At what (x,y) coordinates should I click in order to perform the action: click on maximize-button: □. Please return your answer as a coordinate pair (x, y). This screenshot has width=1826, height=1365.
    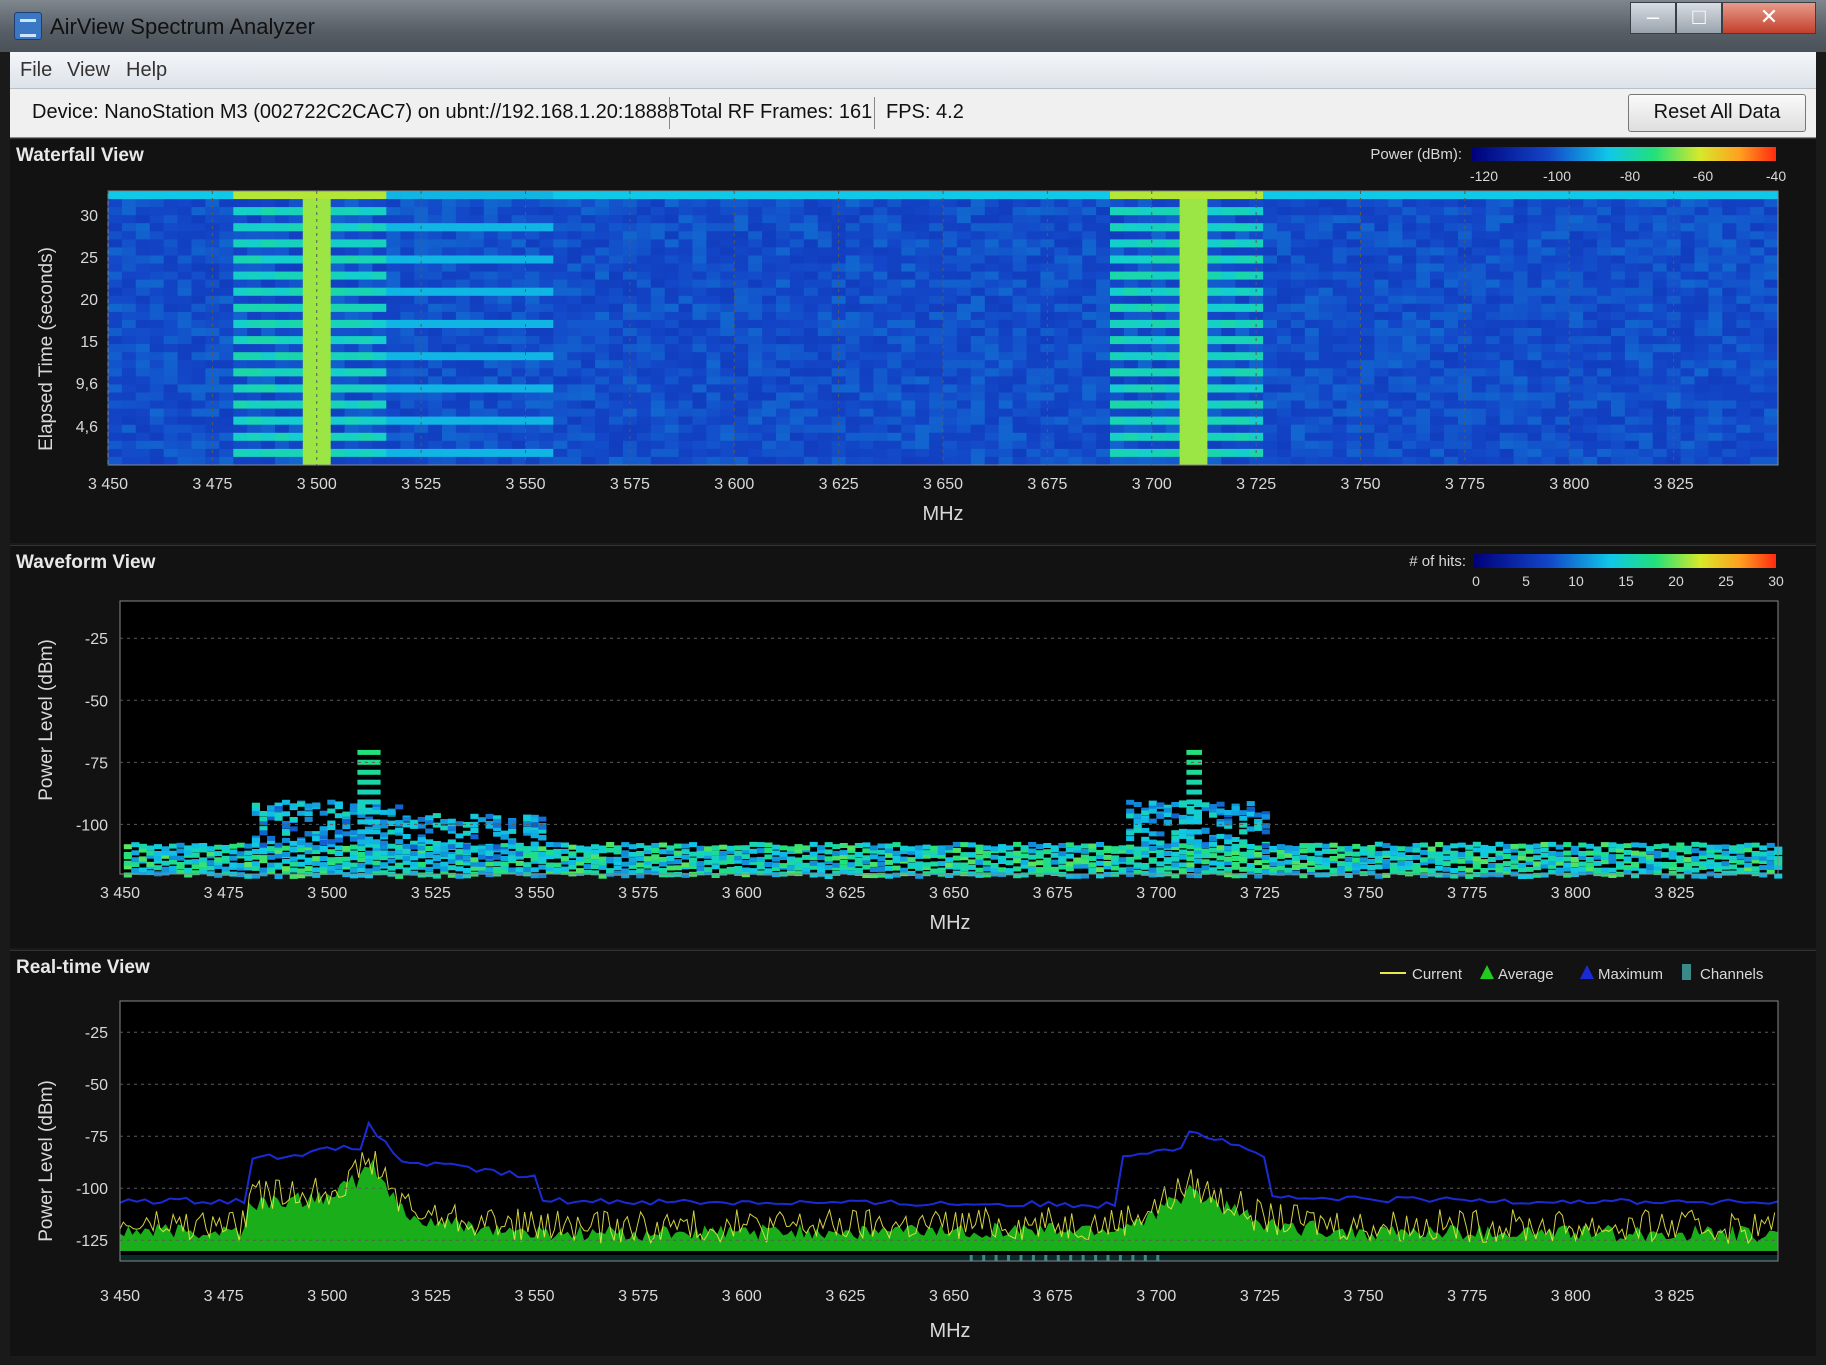
    Looking at the image, I should click on (1699, 18).